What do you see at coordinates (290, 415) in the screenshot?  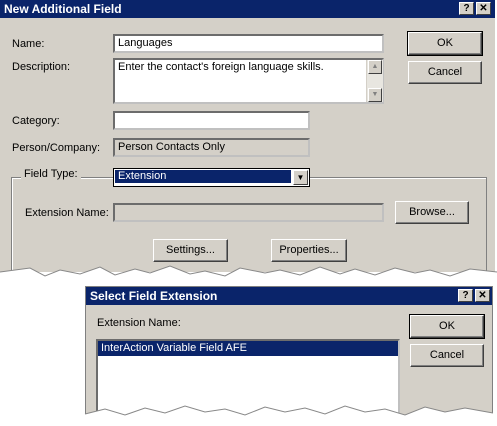 I see `torn-edge-bottom` at bounding box center [290, 415].